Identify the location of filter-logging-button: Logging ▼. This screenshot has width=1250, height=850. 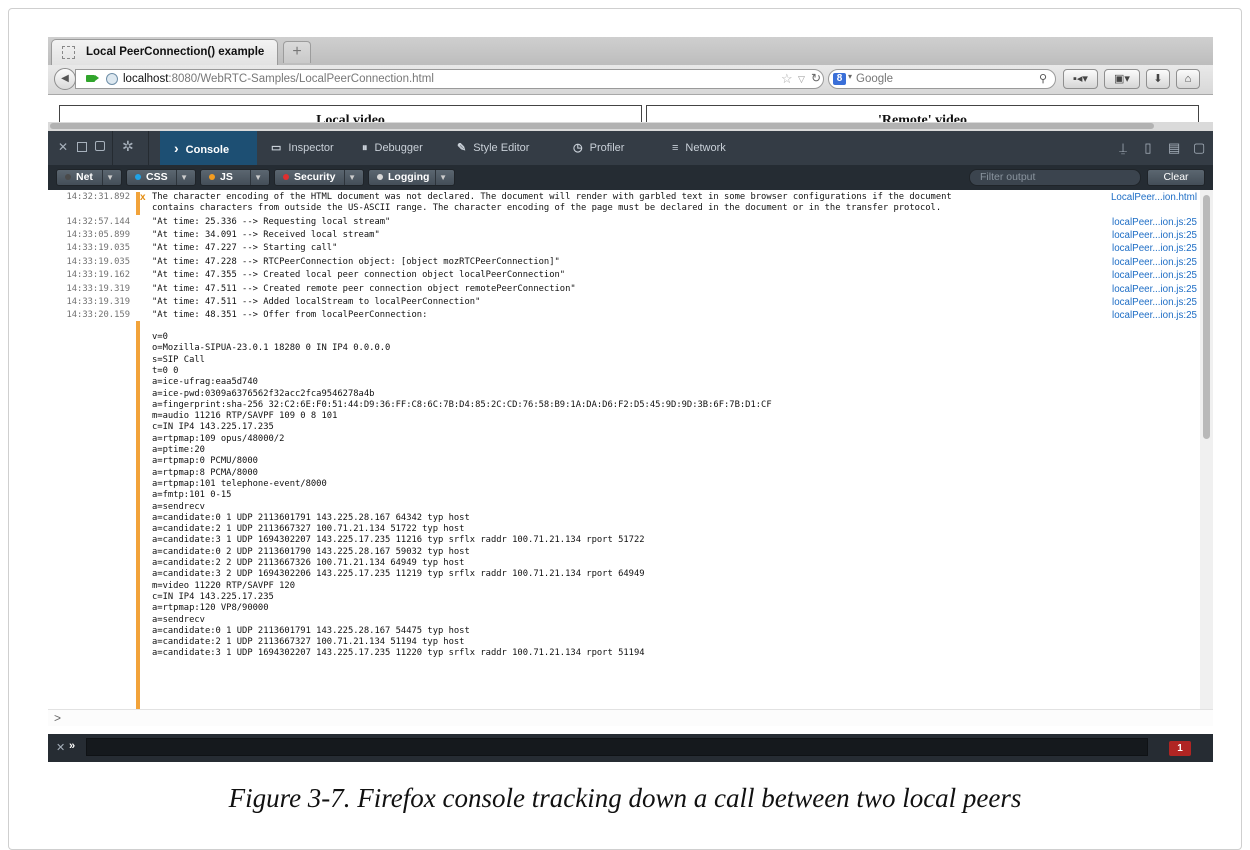
(411, 177).